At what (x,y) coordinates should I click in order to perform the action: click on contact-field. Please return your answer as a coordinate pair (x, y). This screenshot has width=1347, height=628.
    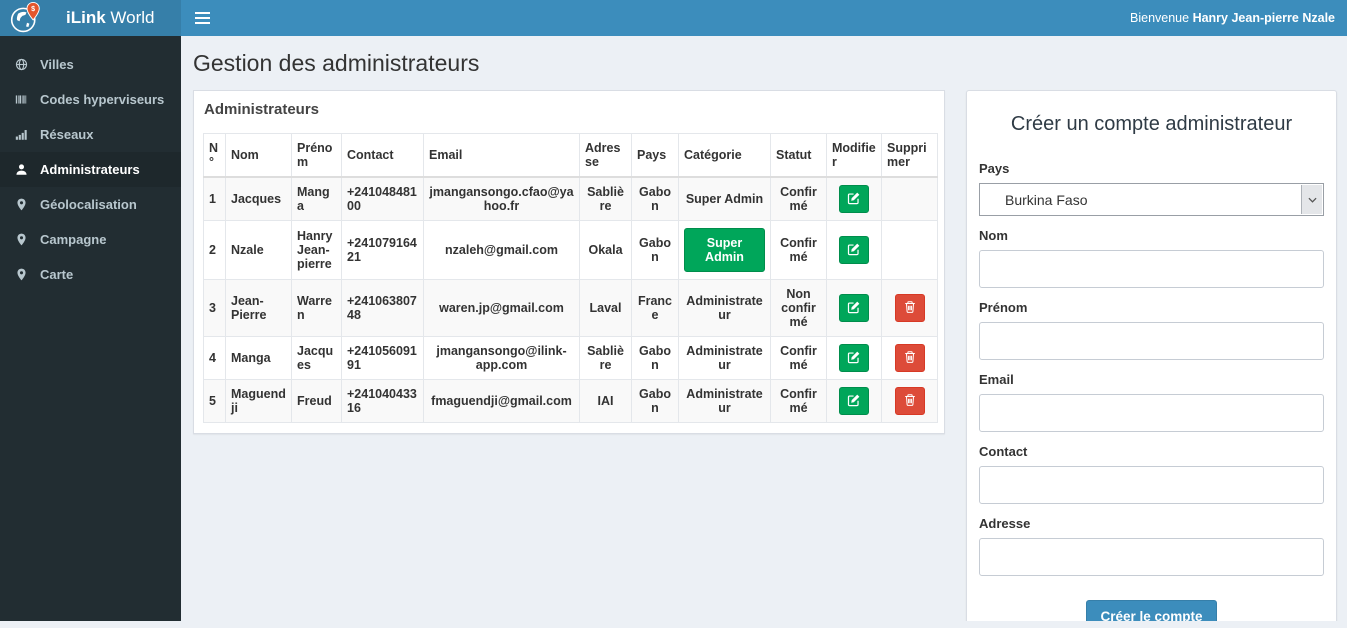
    Looking at the image, I should click on (1151, 485).